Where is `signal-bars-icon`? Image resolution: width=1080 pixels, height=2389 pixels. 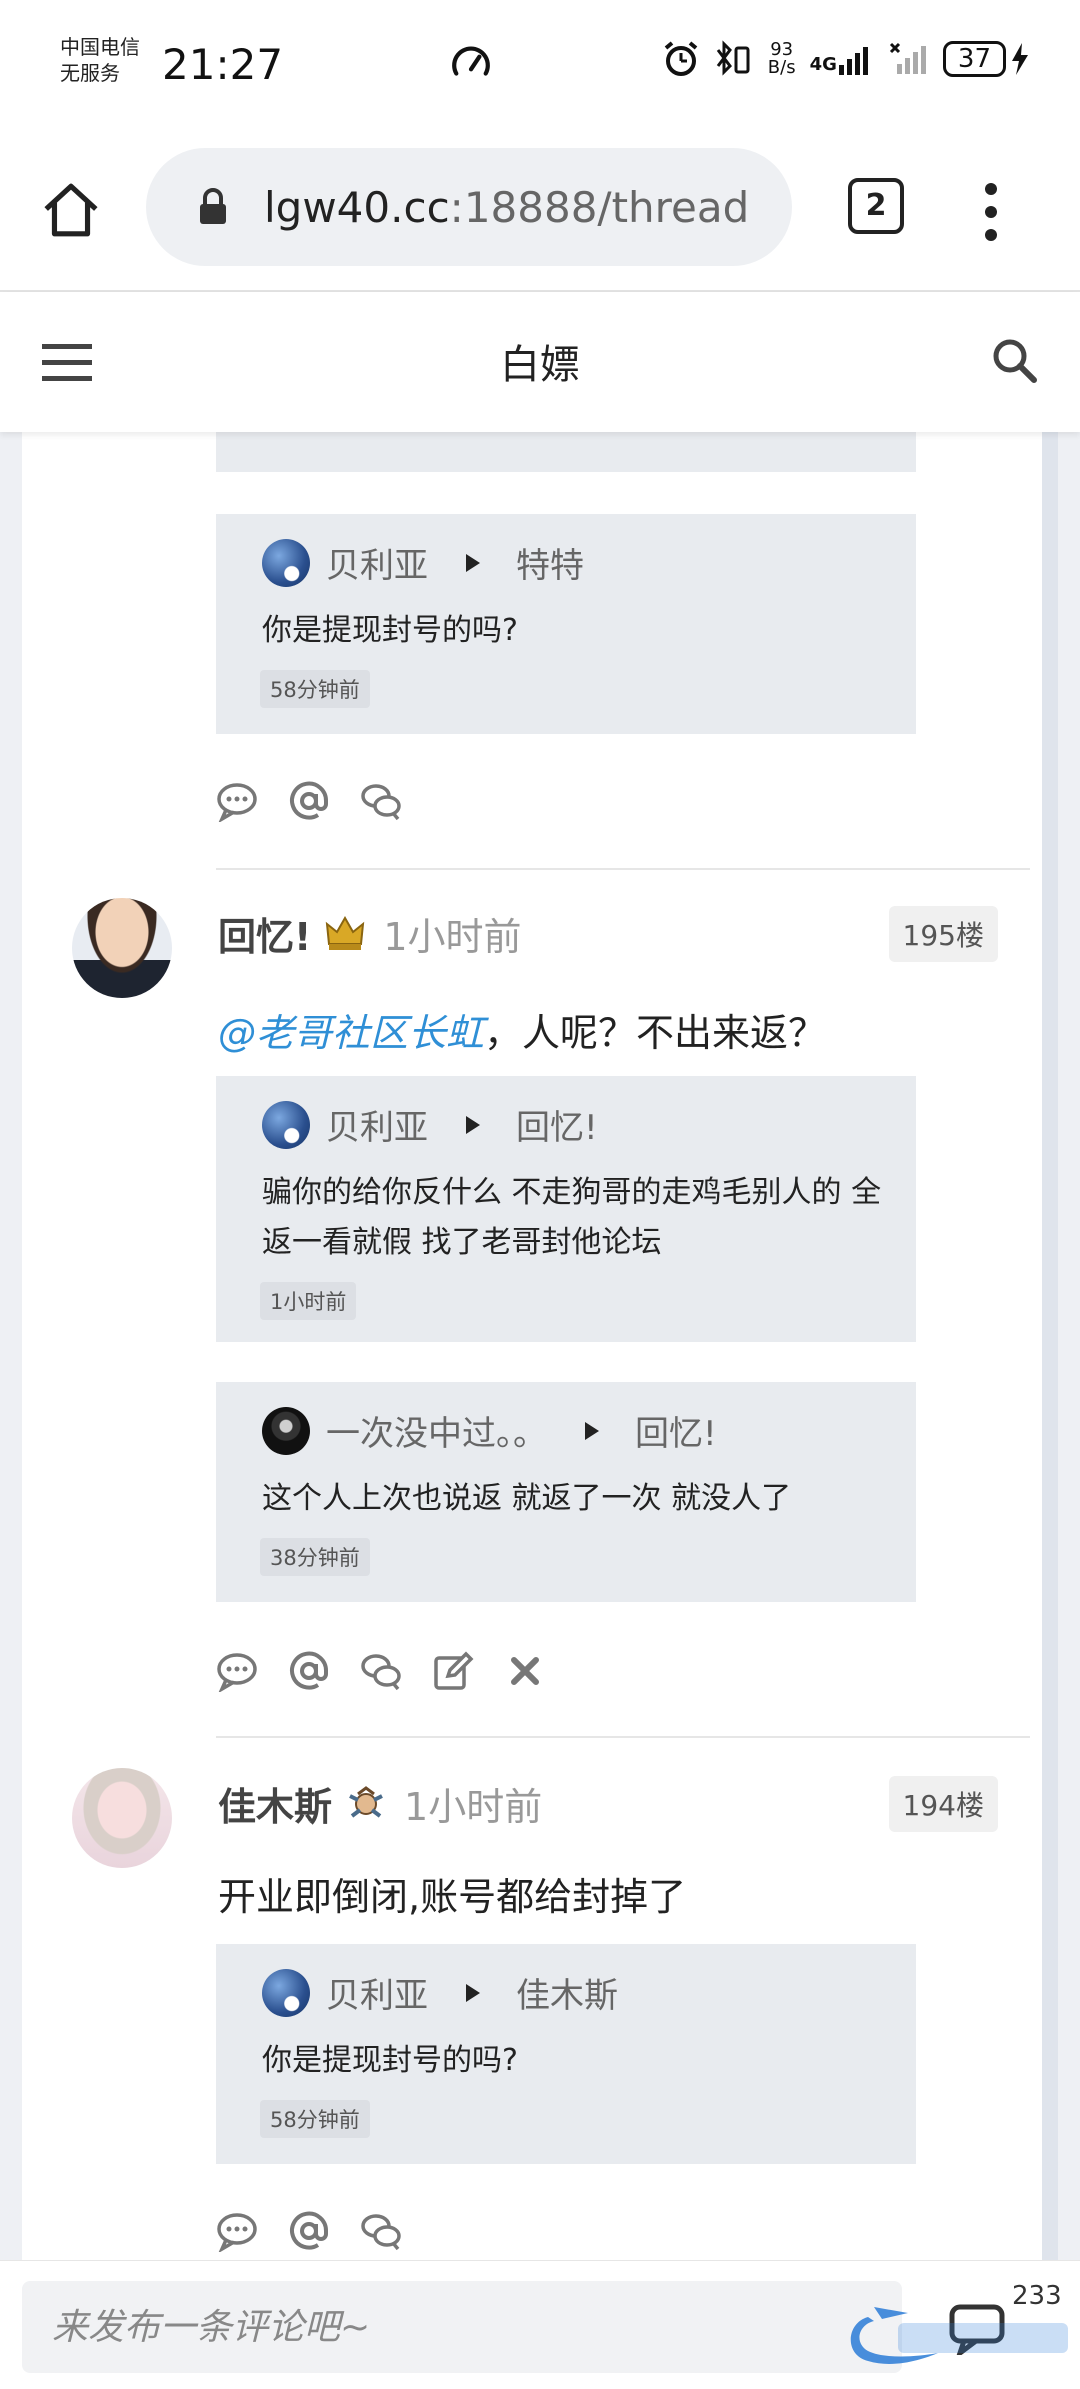 signal-bars-icon is located at coordinates (853, 61).